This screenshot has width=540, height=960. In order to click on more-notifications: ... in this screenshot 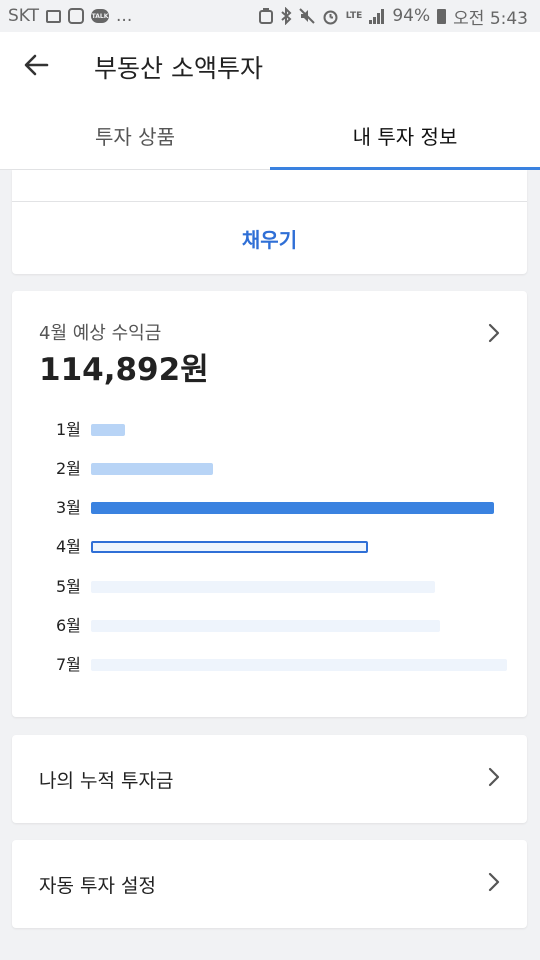, I will do `click(124, 16)`.